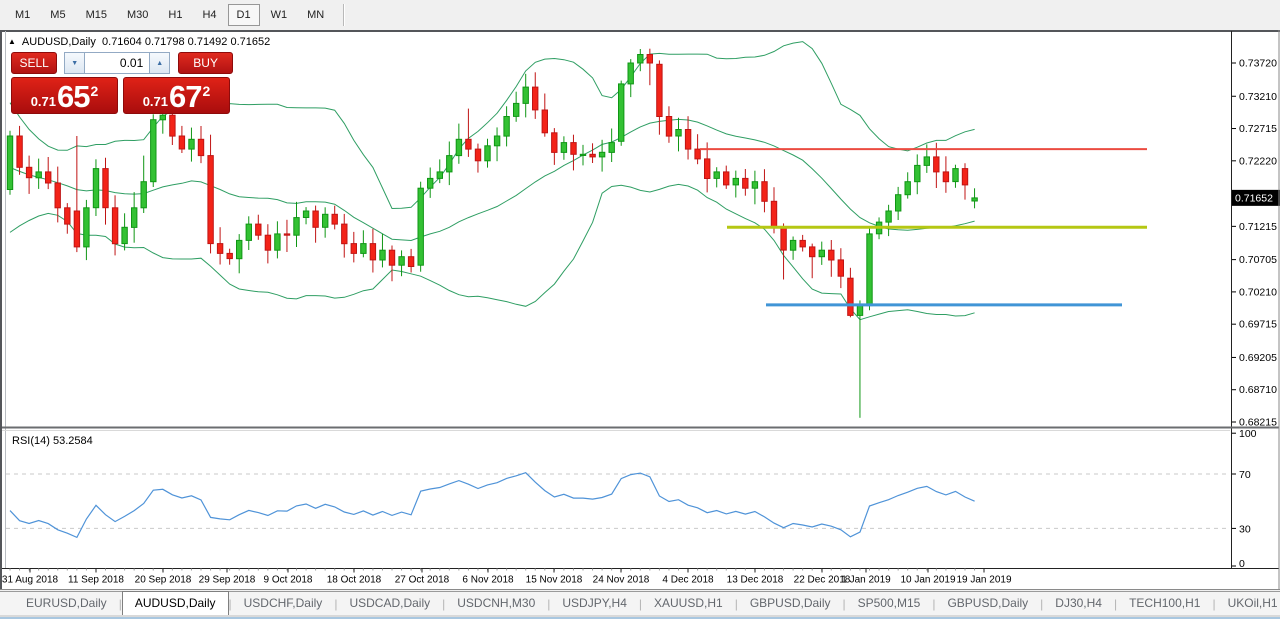 Image resolution: width=1280 pixels, height=619 pixels. What do you see at coordinates (1258, 64) in the screenshot?
I see `svg-text: 0.73720` at bounding box center [1258, 64].